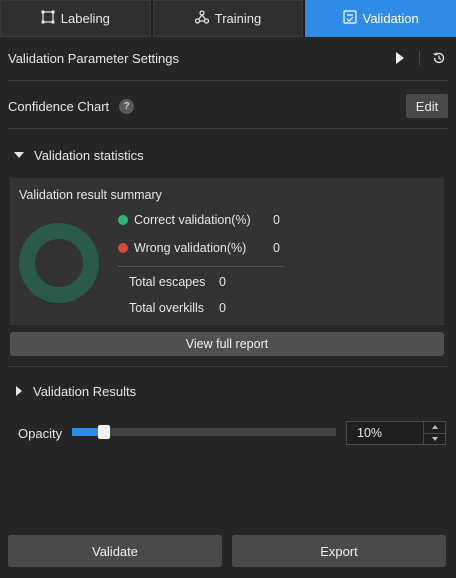 The image size is (456, 578). I want to click on decrement-button, so click(434, 438).